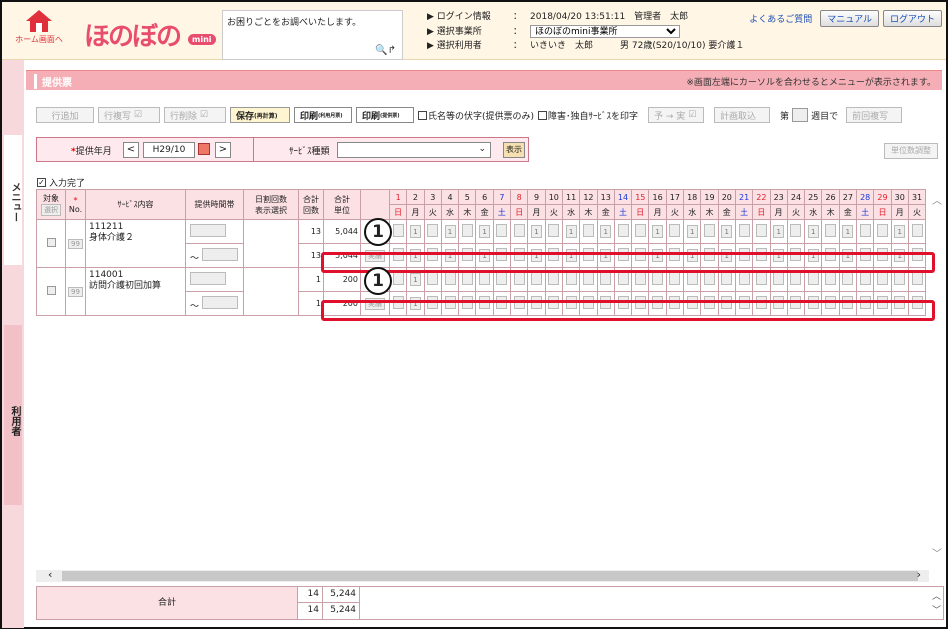  I want to click on select-button: 選択, so click(51, 210).